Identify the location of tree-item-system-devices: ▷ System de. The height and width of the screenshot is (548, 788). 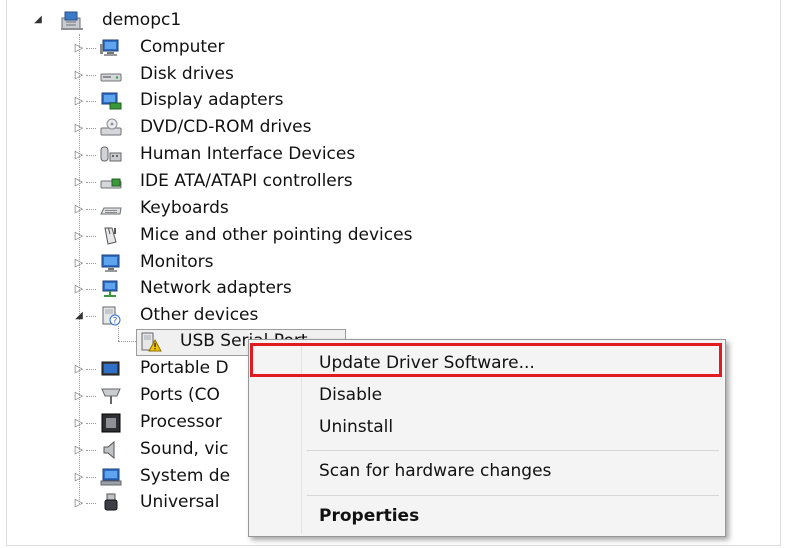
(125, 477).